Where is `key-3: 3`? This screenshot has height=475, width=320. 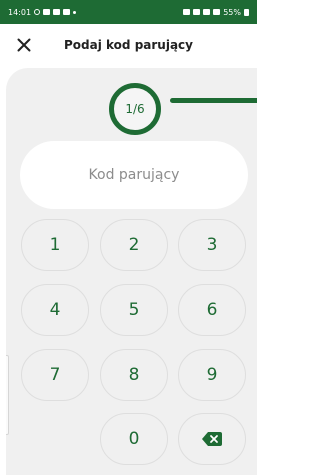 key-3: 3 is located at coordinates (212, 245).